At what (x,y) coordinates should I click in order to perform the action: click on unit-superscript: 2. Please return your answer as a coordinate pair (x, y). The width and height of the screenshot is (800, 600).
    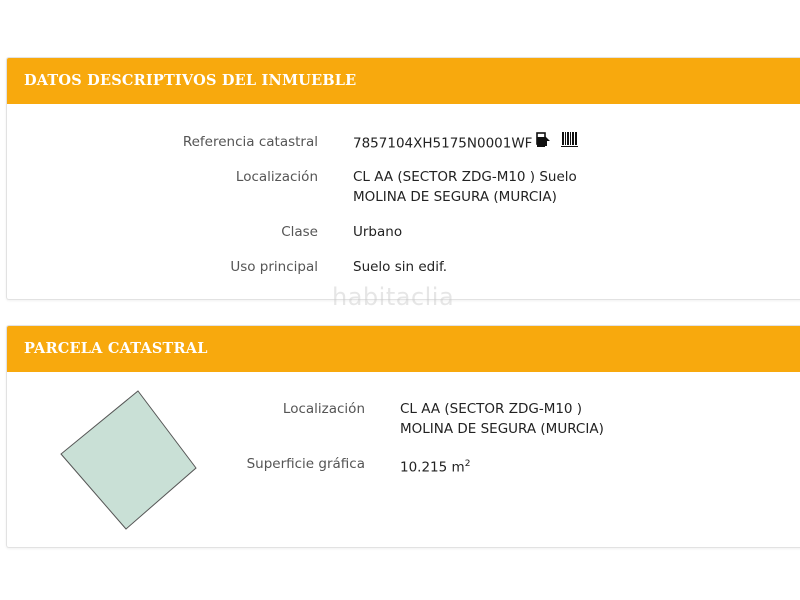
    Looking at the image, I should click on (467, 464).